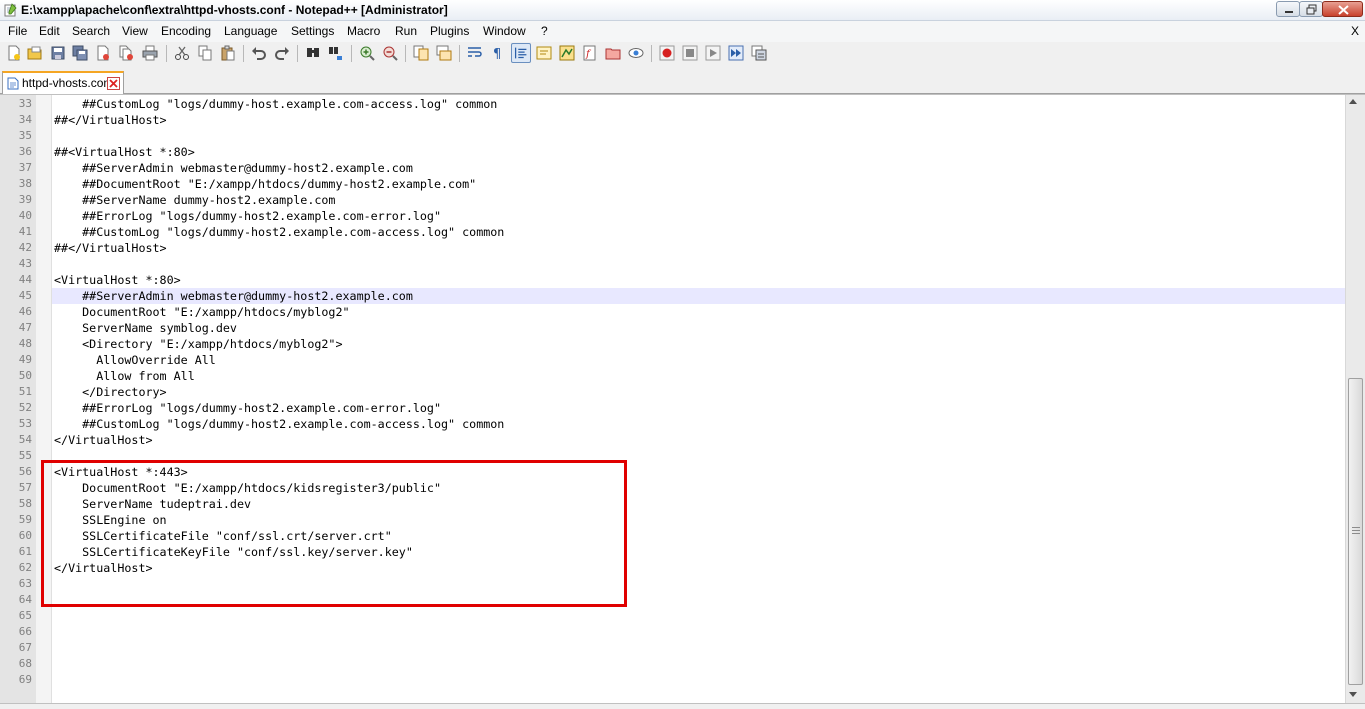  I want to click on run-macro-multiple-icon, so click(736, 53).